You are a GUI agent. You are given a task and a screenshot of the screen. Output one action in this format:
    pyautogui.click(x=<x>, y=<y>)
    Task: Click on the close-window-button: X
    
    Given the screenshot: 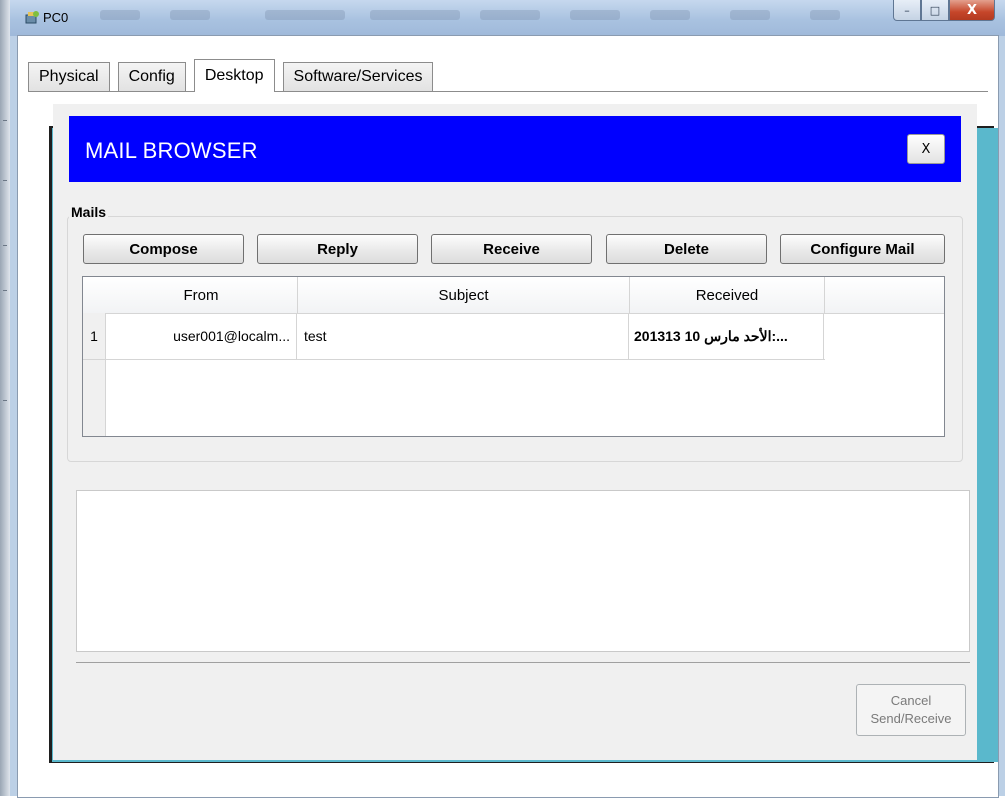 What is the action you would take?
    pyautogui.click(x=972, y=10)
    